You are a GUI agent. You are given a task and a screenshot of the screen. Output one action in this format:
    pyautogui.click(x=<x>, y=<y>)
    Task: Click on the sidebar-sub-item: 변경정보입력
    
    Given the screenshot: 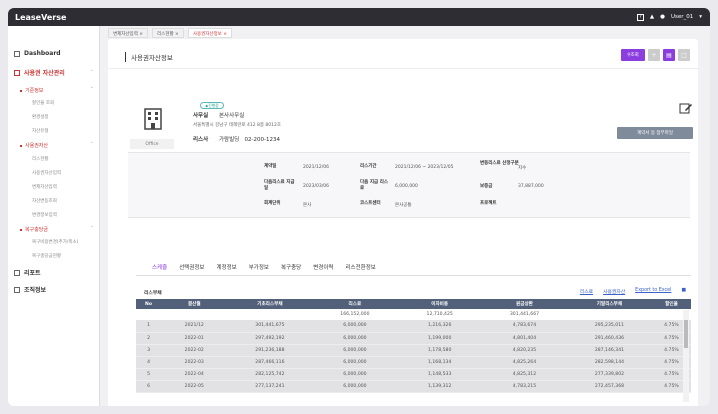 What is the action you would take?
    pyautogui.click(x=44, y=215)
    